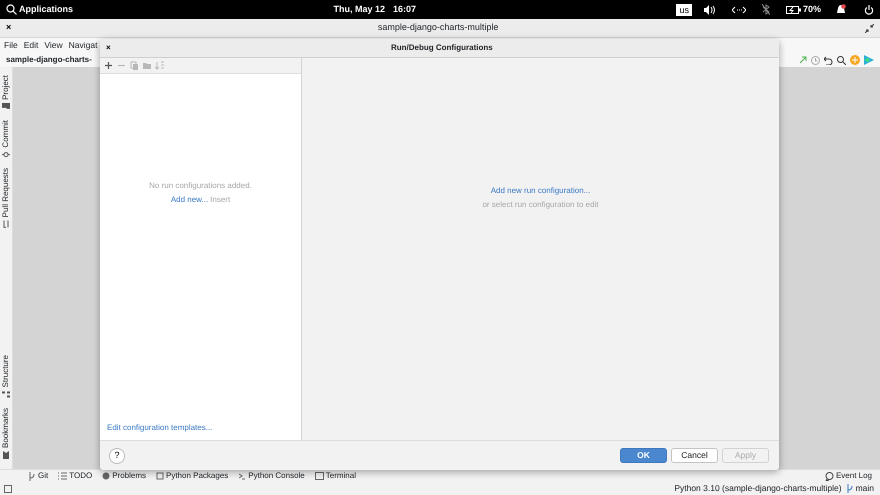 This screenshot has width=880, height=495. Describe the element at coordinates (710, 9) in the screenshot. I see `volume-icon` at that location.